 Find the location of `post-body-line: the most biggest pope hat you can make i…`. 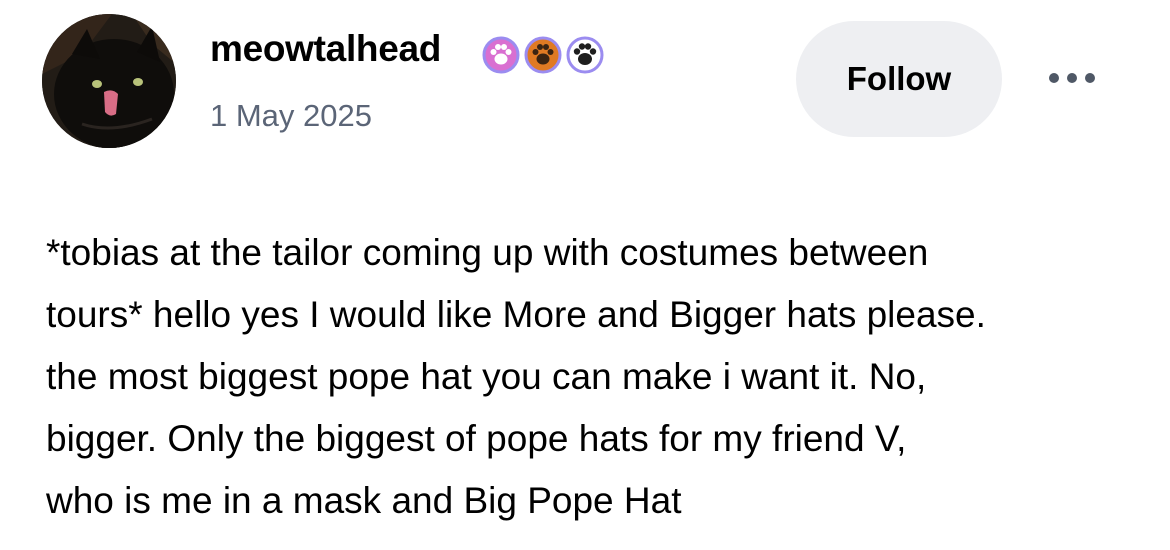

post-body-line: the most biggest pope hat you can make i… is located at coordinates (486, 376).